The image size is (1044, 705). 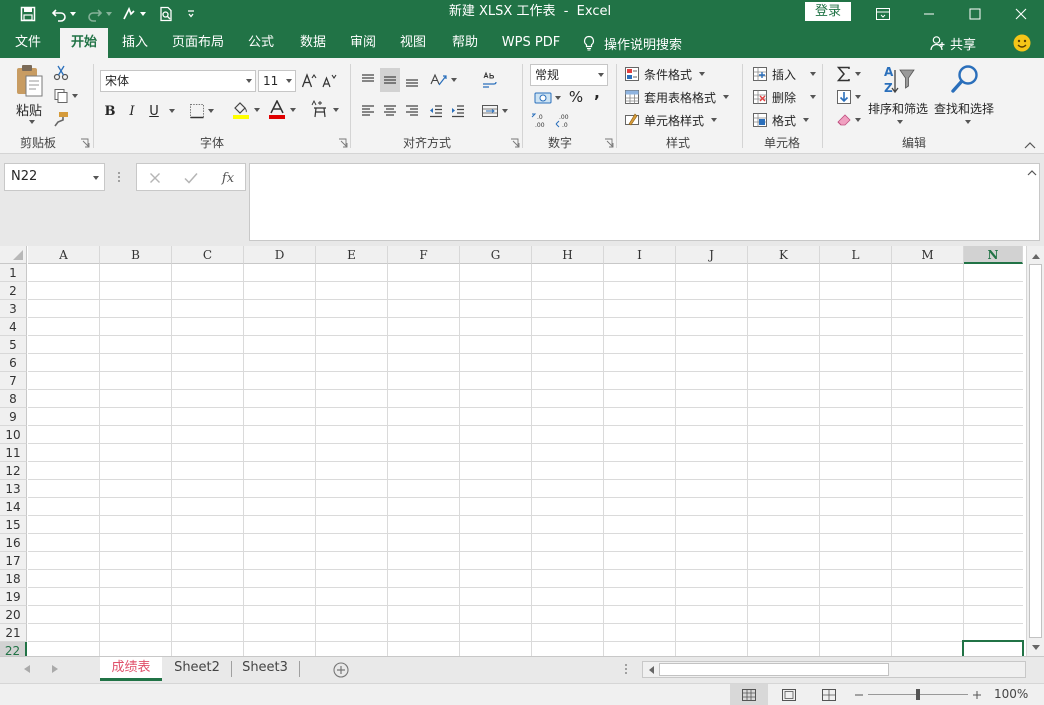 I want to click on find-select-button: 查找和选择, so click(x=965, y=97).